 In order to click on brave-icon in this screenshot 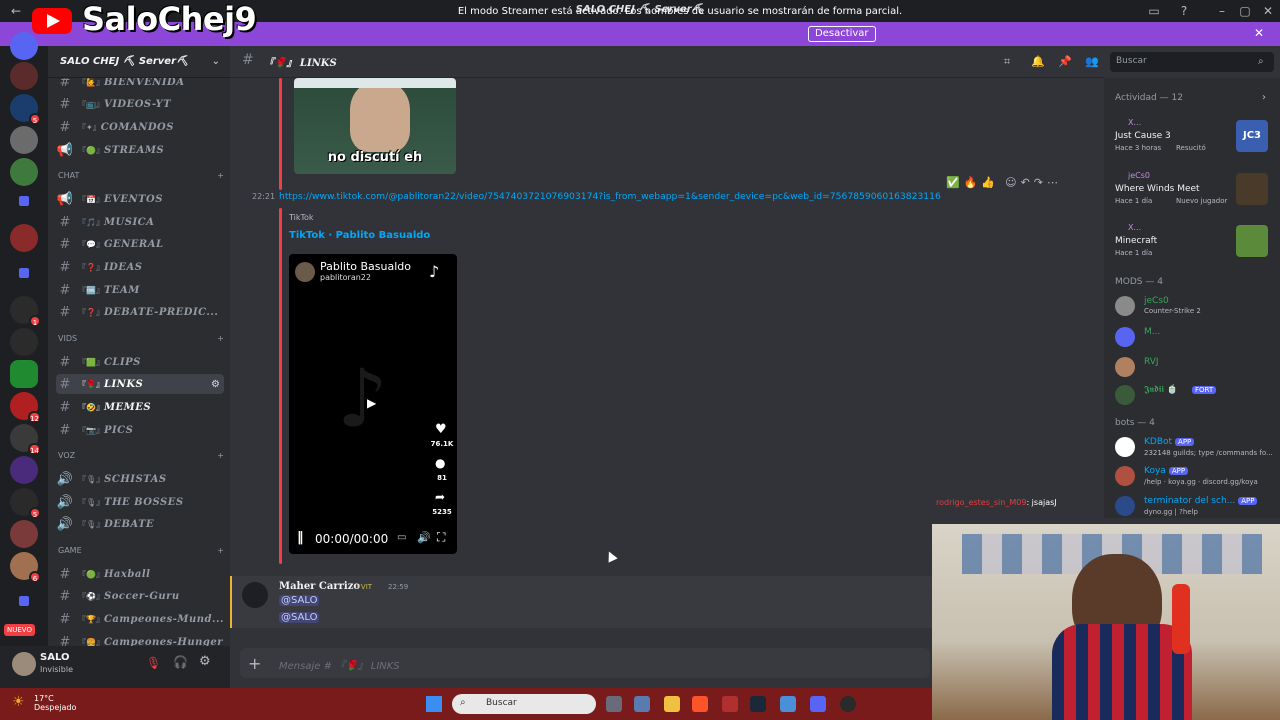, I will do `click(700, 704)`.